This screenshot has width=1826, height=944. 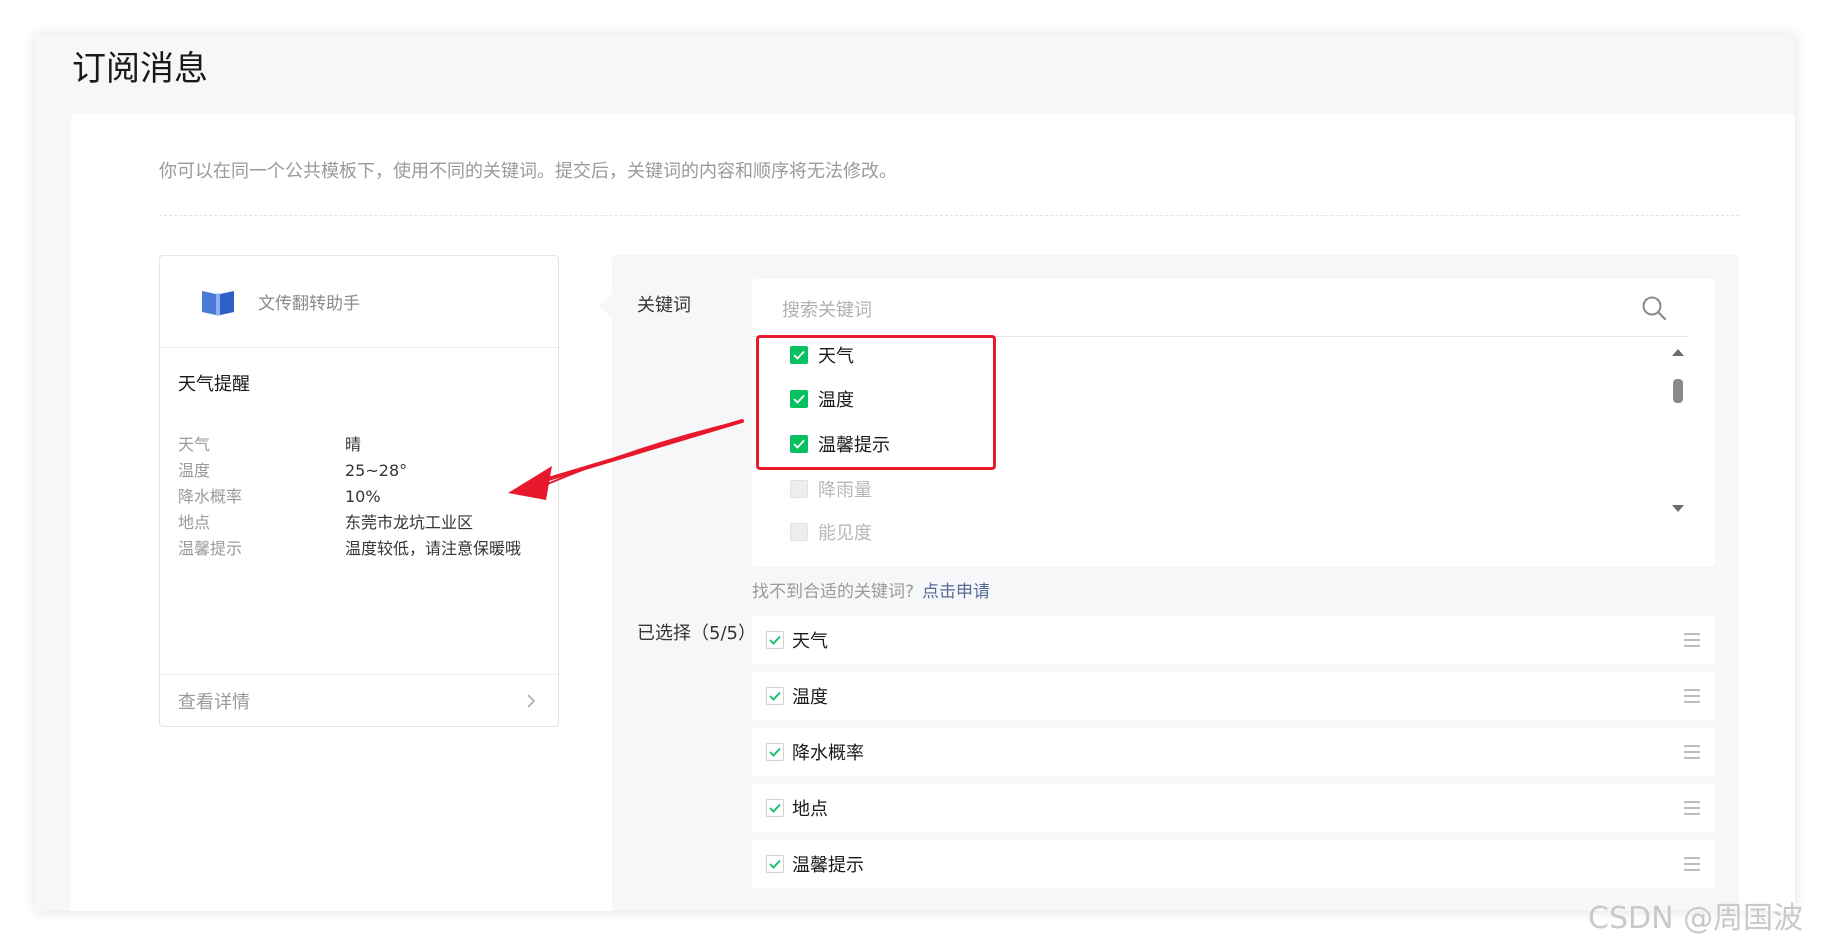 I want to click on field-label: 降水概率, so click(x=210, y=496).